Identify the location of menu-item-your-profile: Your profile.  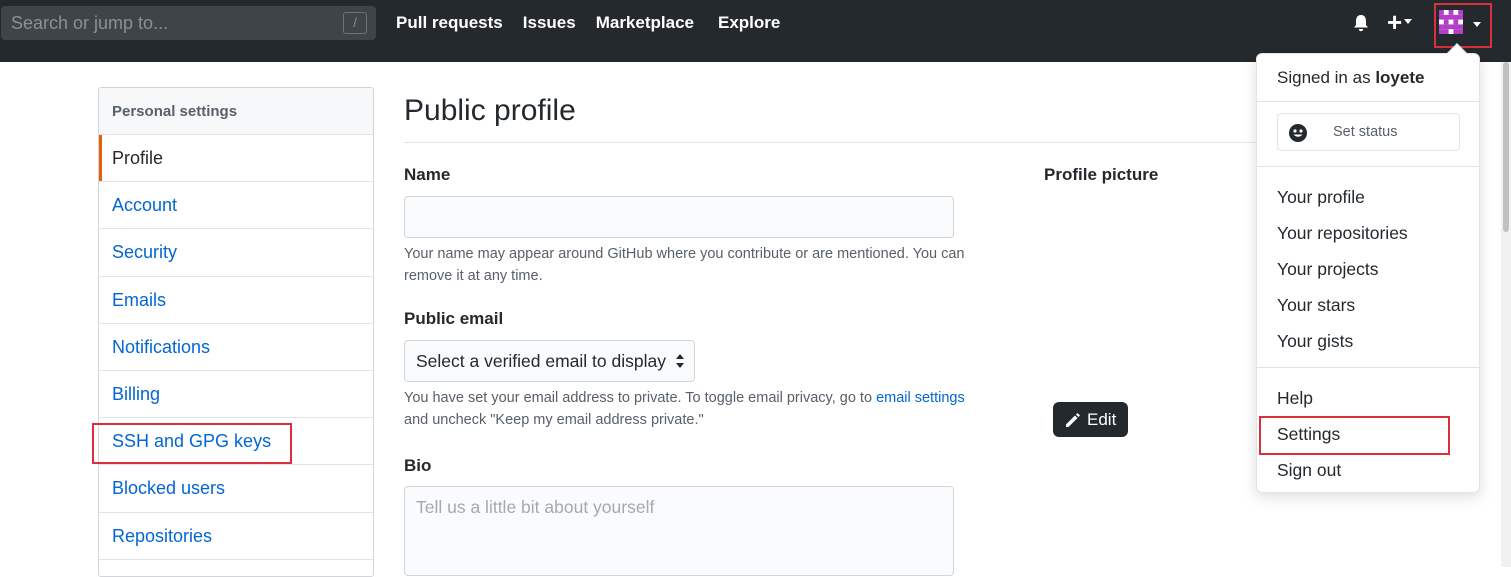
(1321, 197).